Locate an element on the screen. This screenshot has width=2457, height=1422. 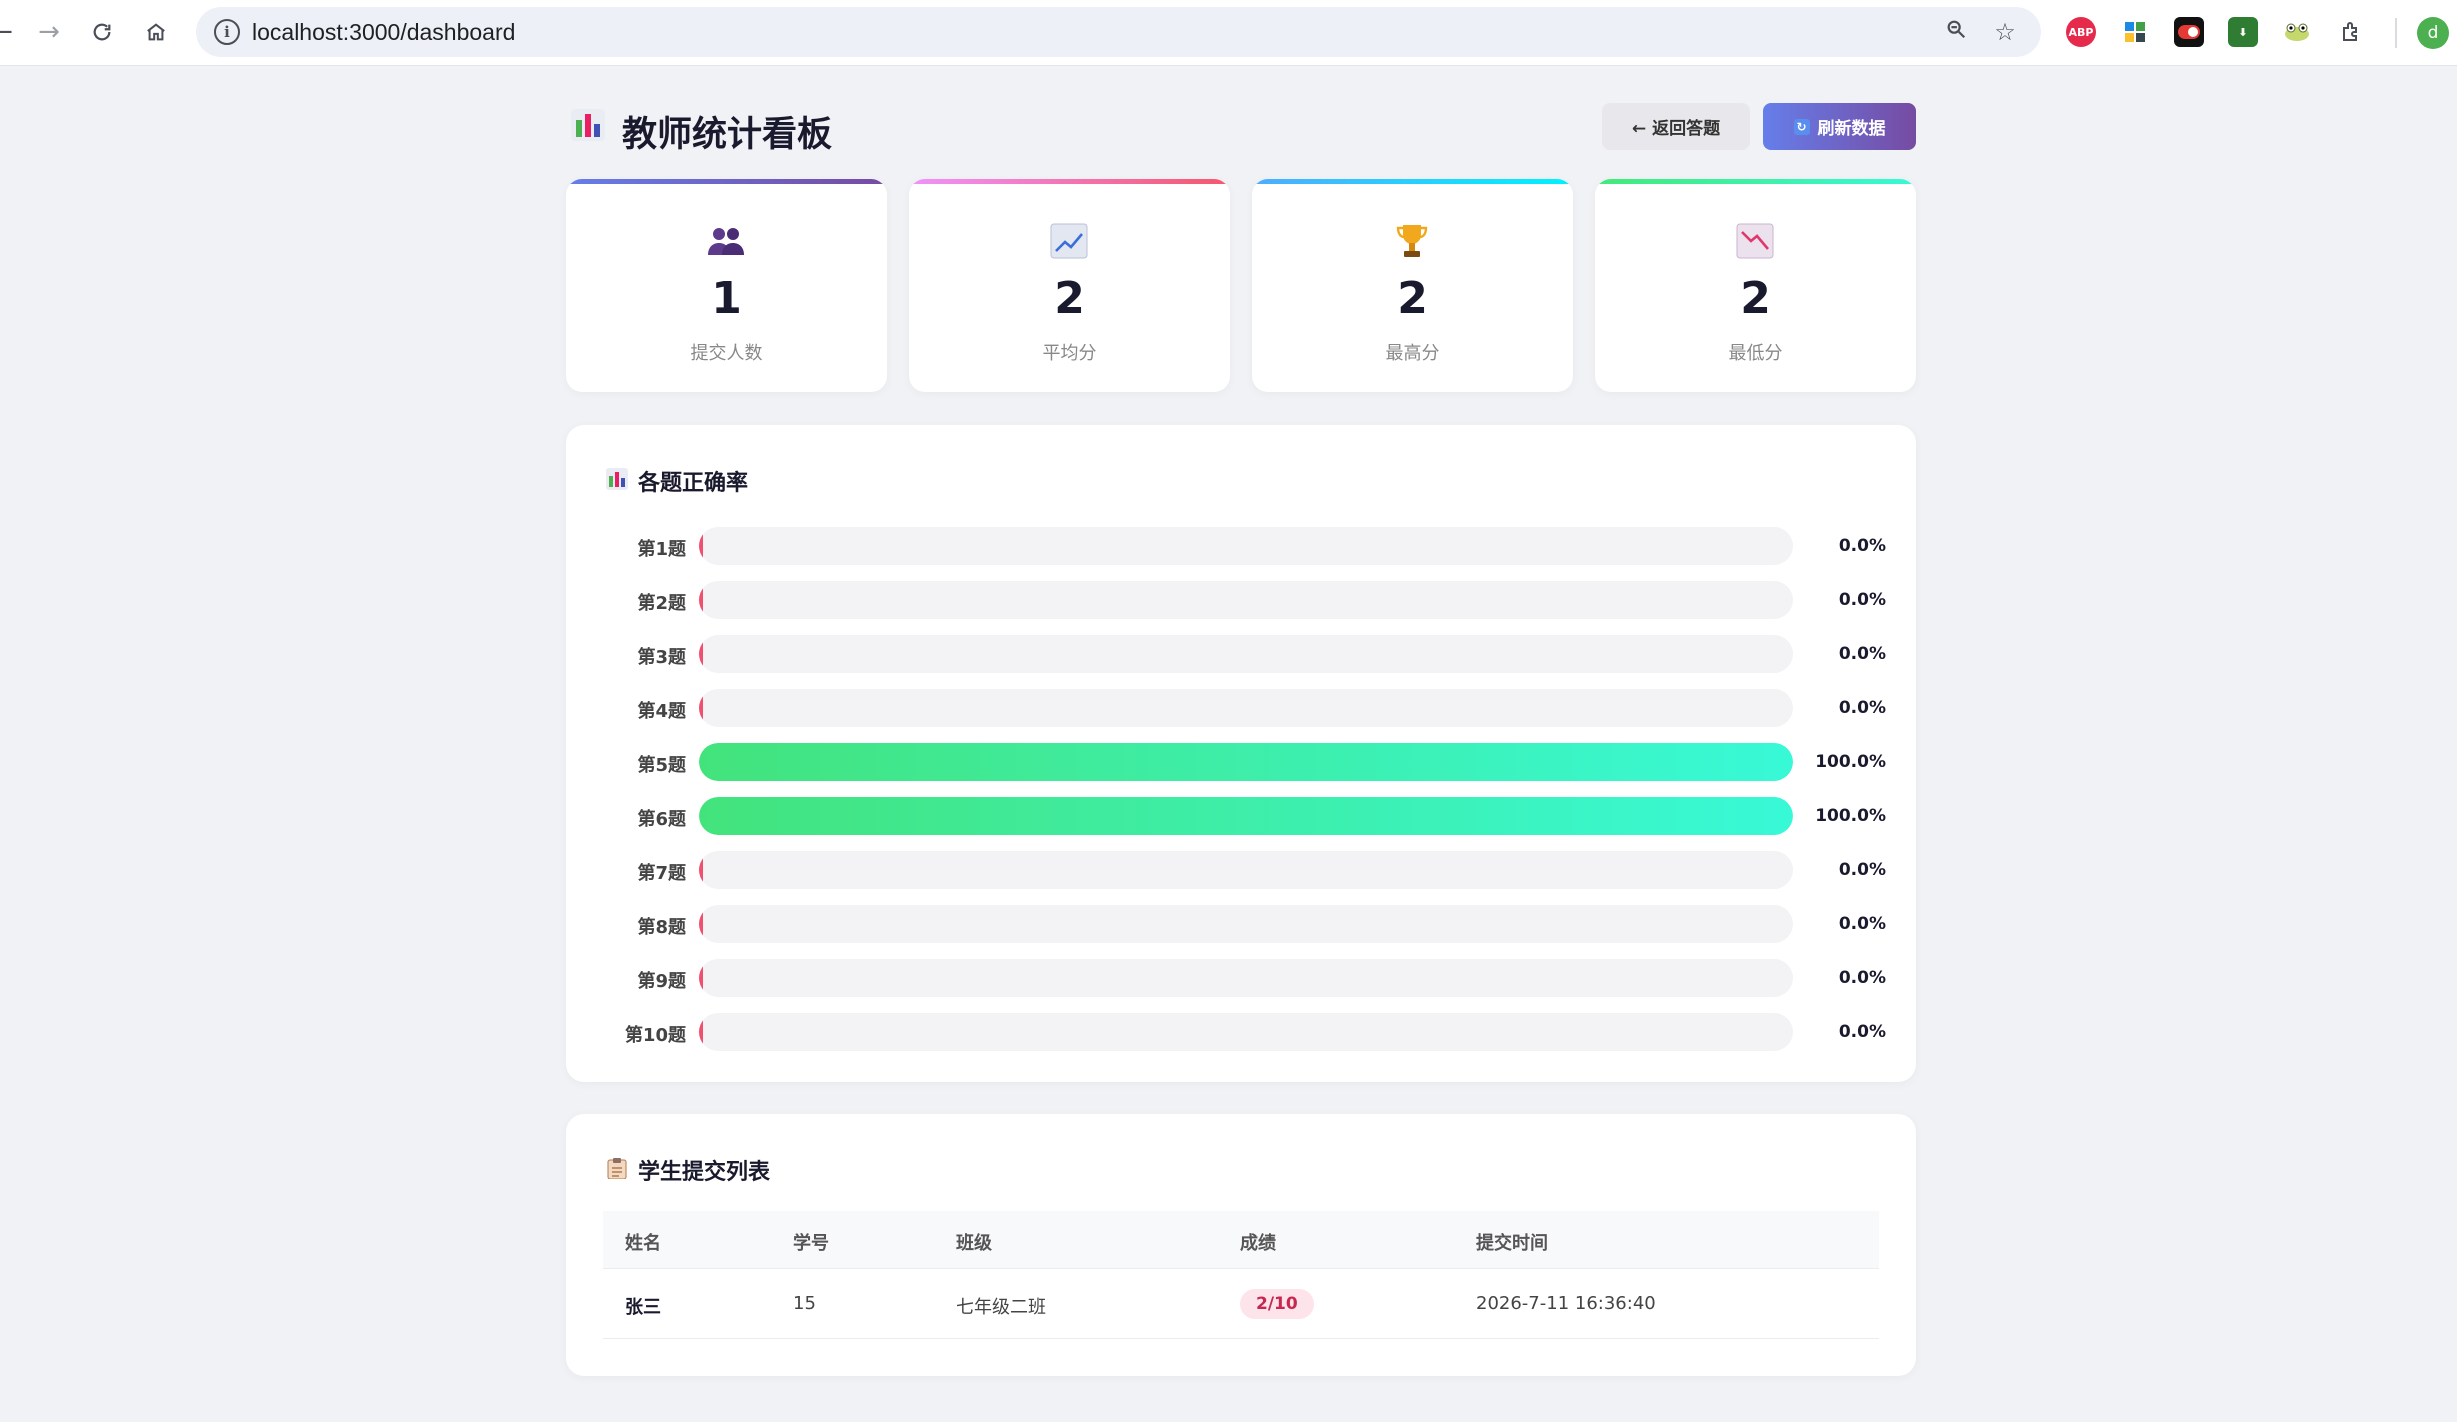
frog-icon is located at coordinates (2297, 32).